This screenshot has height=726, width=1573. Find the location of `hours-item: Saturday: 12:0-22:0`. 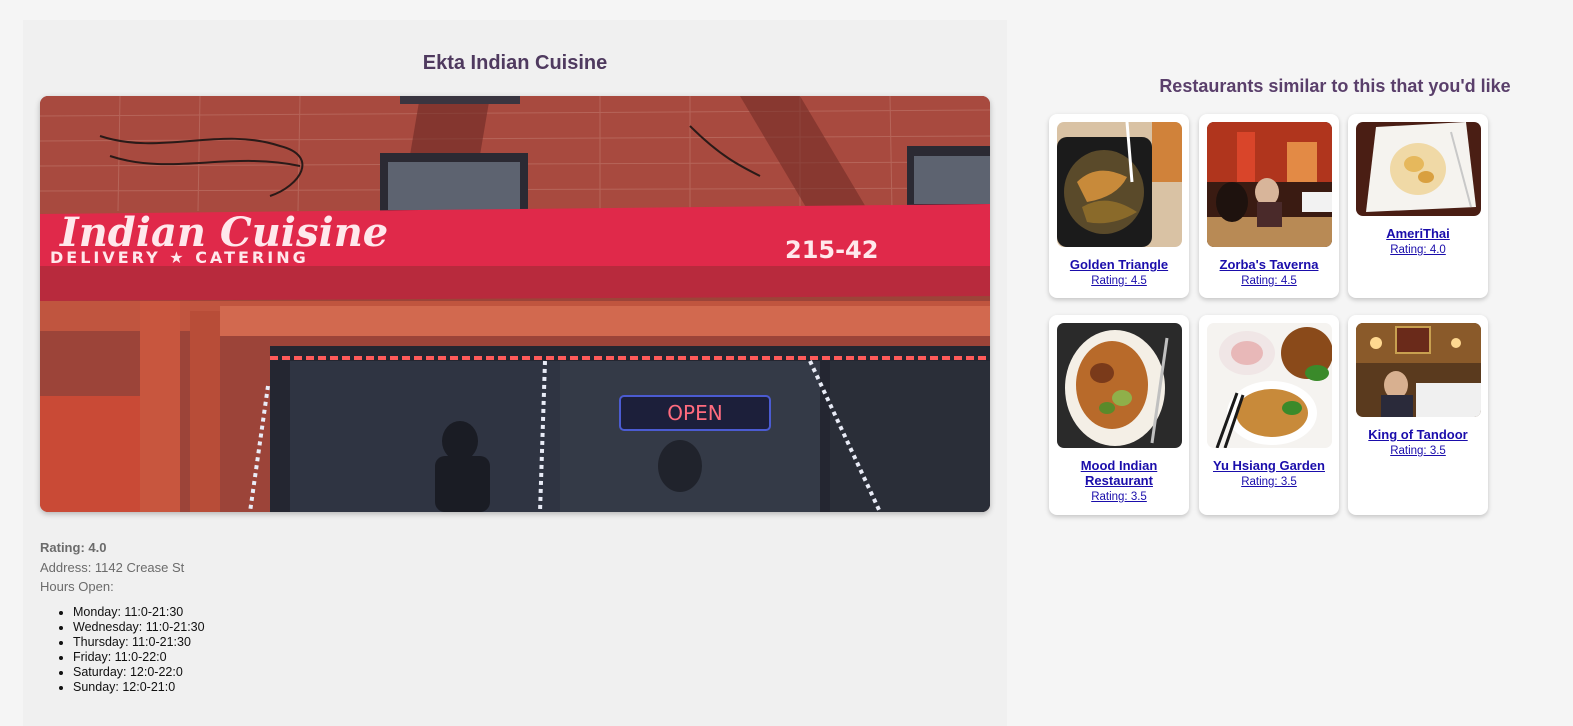

hours-item: Saturday: 12:0-22:0 is located at coordinates (139, 672).